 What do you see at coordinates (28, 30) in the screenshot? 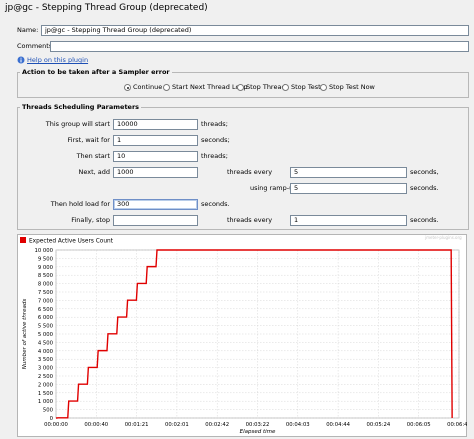
I see `name-label: Name:` at bounding box center [28, 30].